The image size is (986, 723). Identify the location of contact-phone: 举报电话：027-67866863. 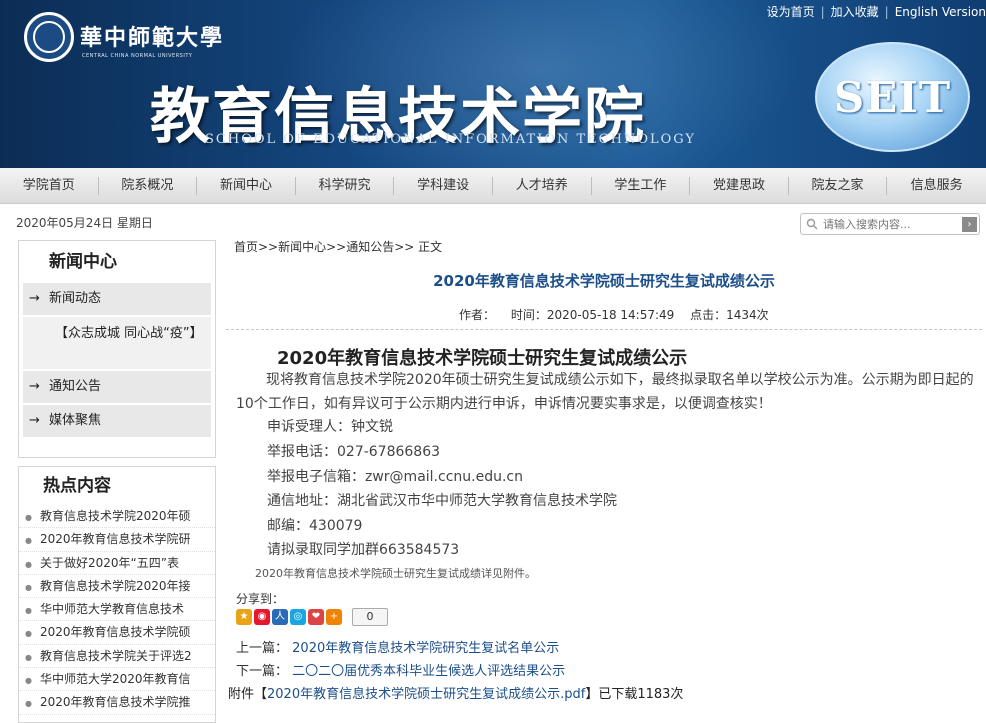
(354, 452).